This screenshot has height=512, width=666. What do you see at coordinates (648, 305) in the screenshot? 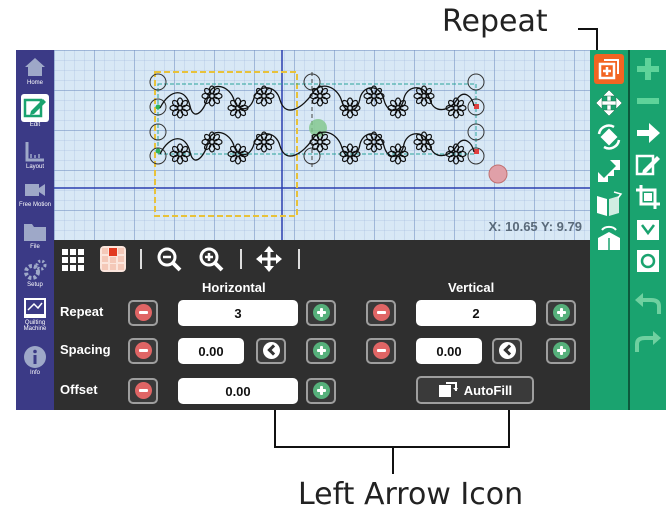
I see `undo-button` at bounding box center [648, 305].